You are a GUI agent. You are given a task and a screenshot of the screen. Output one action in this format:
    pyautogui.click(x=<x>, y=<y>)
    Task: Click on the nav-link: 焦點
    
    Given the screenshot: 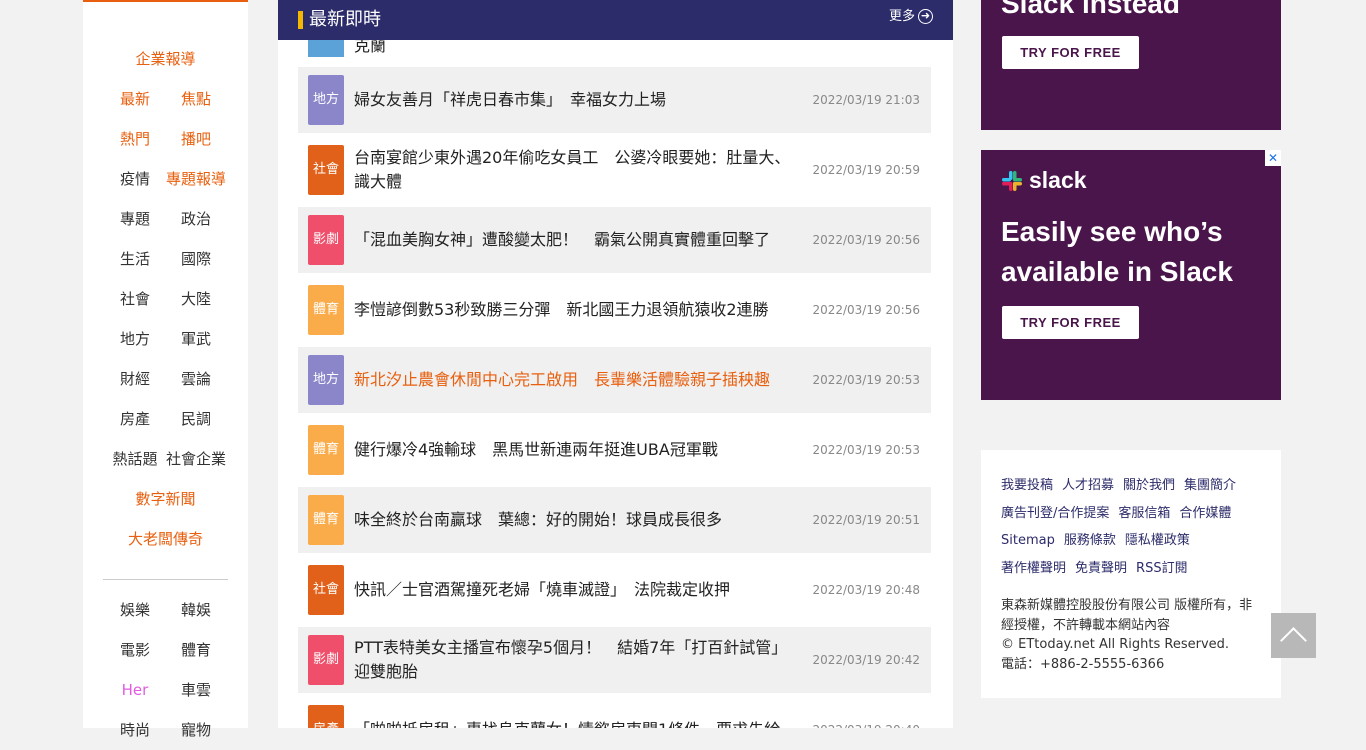 What is the action you would take?
    pyautogui.click(x=196, y=99)
    